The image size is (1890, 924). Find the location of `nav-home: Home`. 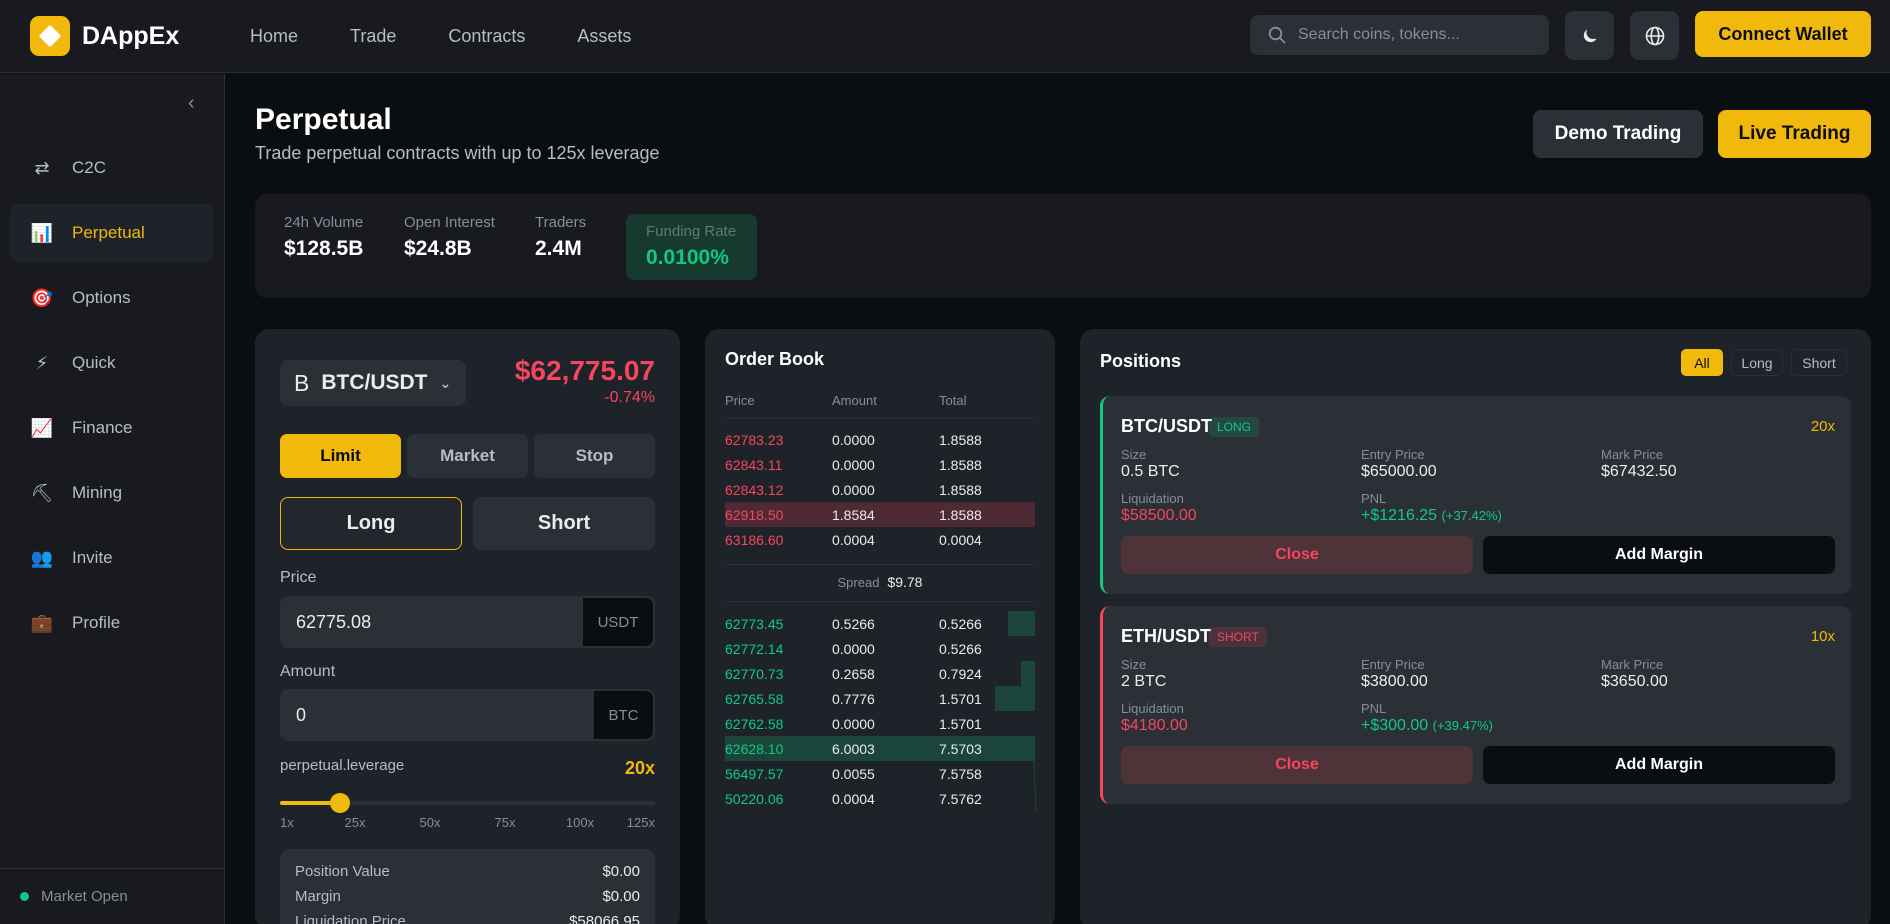

nav-home: Home is located at coordinates (274, 36).